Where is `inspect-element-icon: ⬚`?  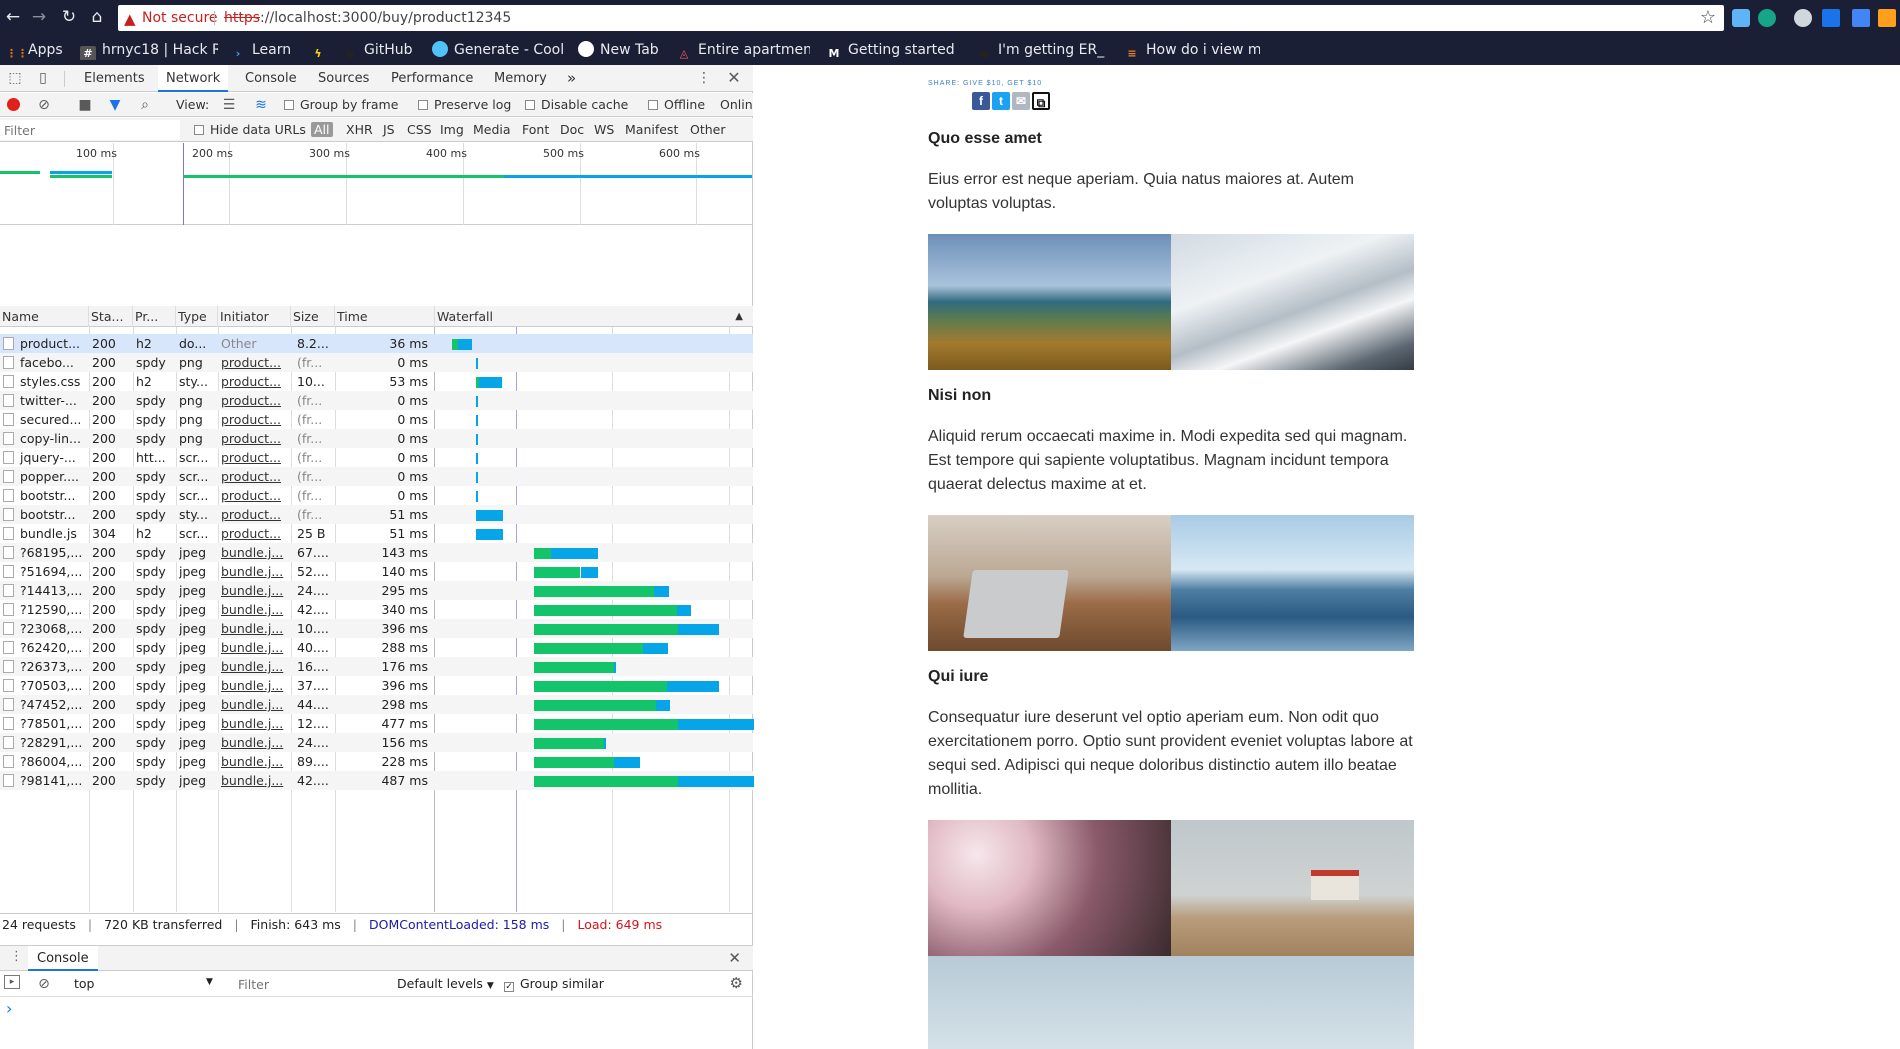
inspect-element-icon: ⬚ is located at coordinates (15, 78).